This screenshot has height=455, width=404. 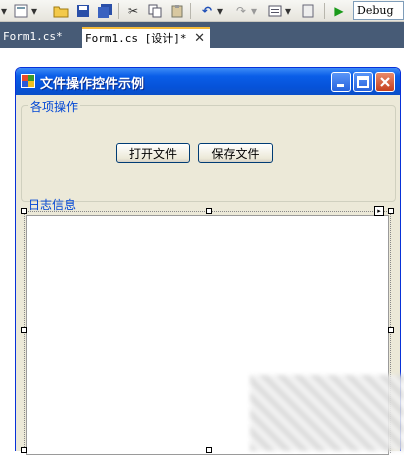 I want to click on tab-form1-cs: Form1.cs*, so click(x=40, y=37).